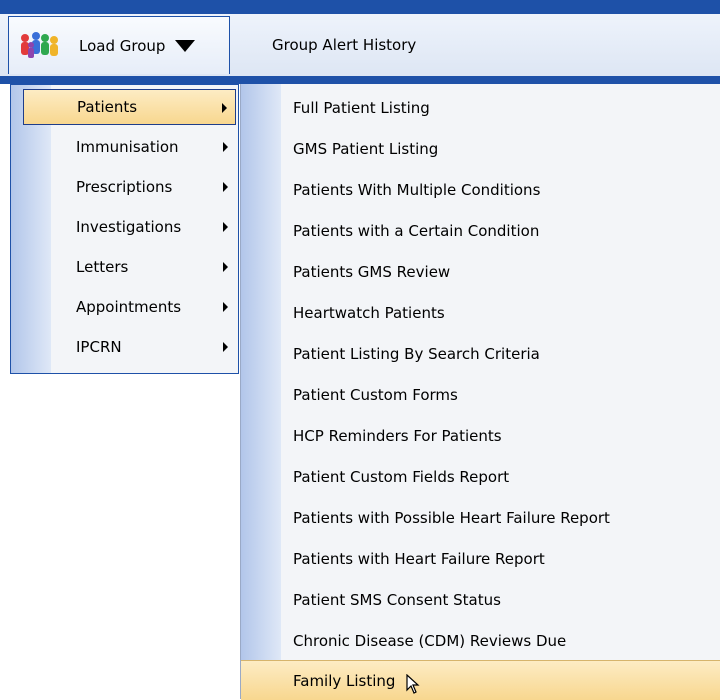 The width and height of the screenshot is (720, 700). I want to click on menu-bar-underline, so click(360, 80).